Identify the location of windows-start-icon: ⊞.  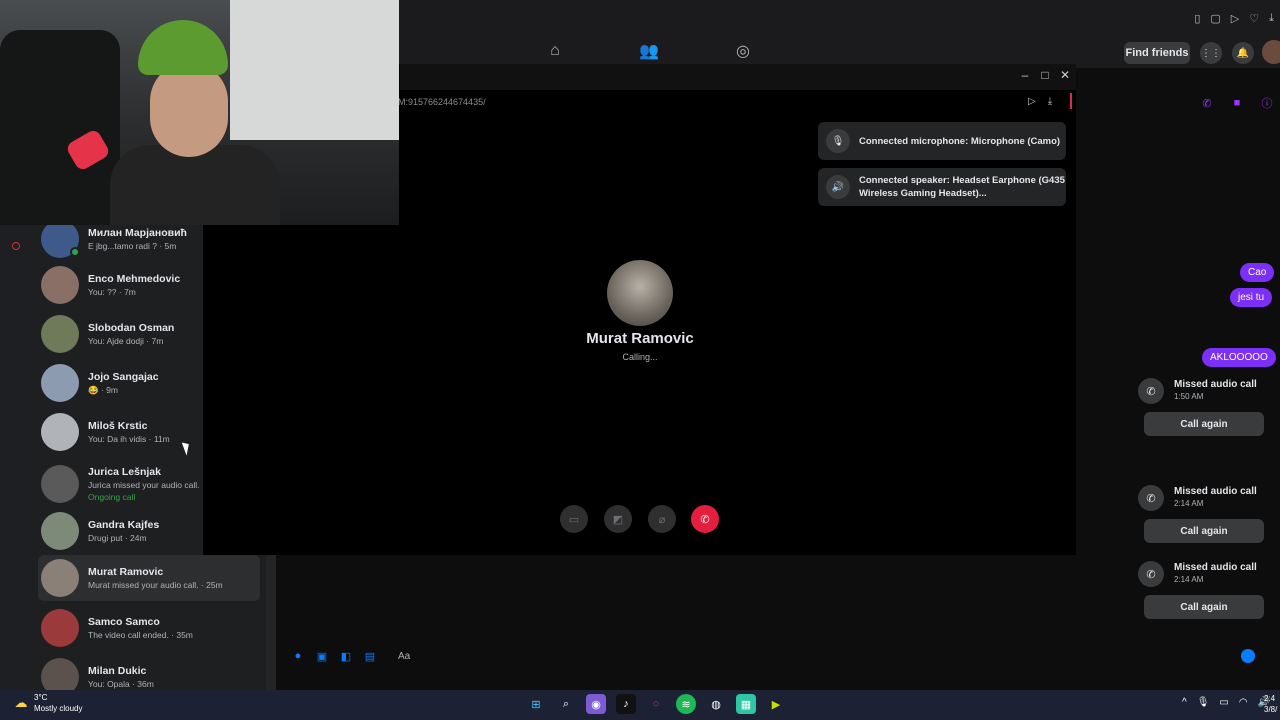
(536, 704).